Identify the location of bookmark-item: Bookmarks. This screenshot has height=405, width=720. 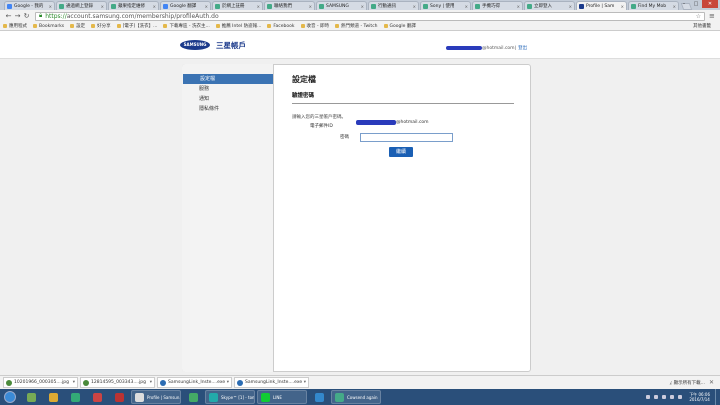
(48, 26).